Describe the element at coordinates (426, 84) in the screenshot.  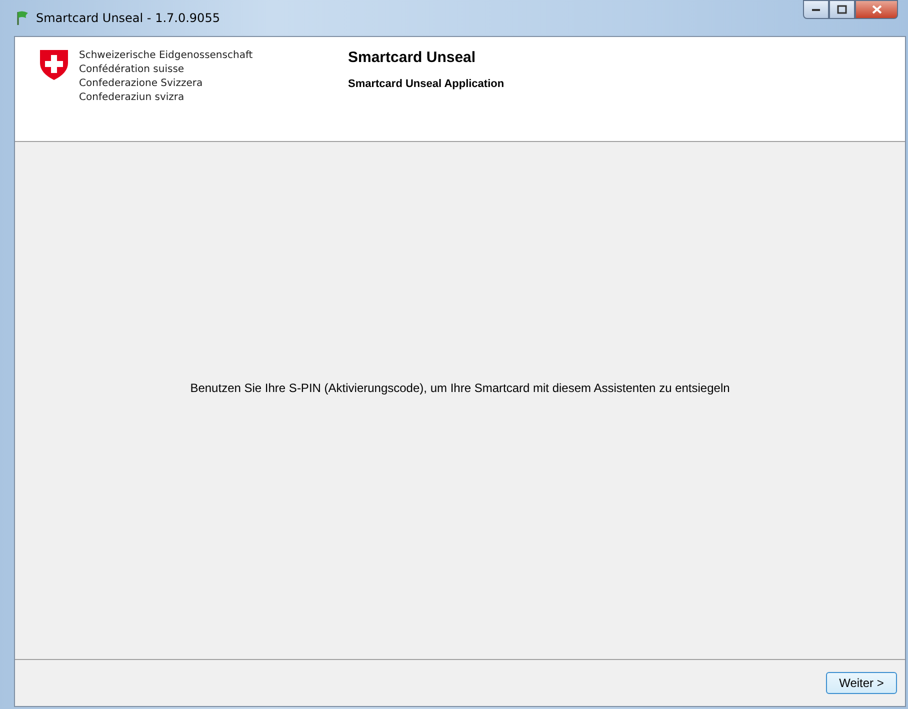
I see `app-subtitle: Smartcard Unseal Application` at that location.